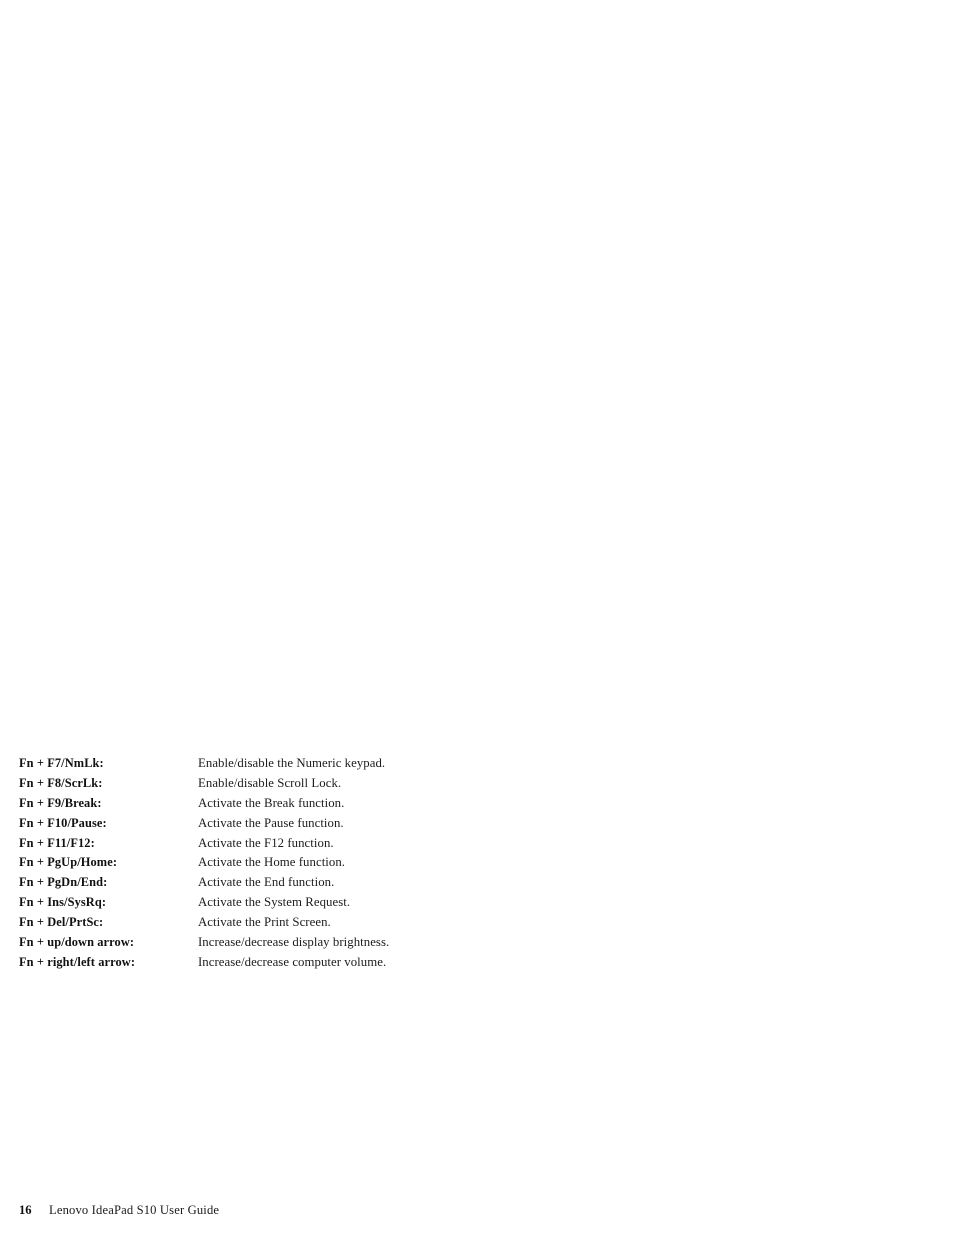 The image size is (954, 1235). I want to click on shortcut-key-combination: Fn + PgDn/End:, so click(63, 882).